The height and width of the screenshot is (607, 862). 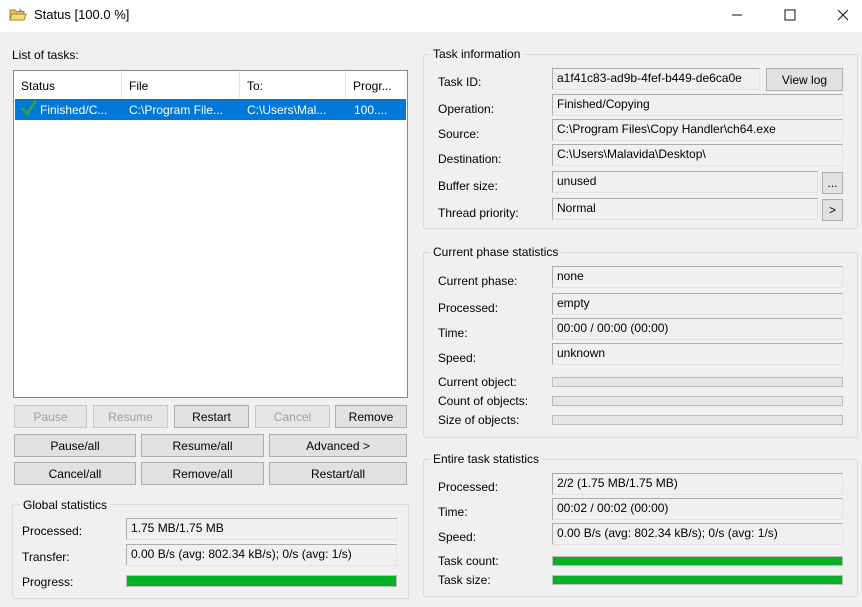 I want to click on task-size-fill, so click(x=697, y=580).